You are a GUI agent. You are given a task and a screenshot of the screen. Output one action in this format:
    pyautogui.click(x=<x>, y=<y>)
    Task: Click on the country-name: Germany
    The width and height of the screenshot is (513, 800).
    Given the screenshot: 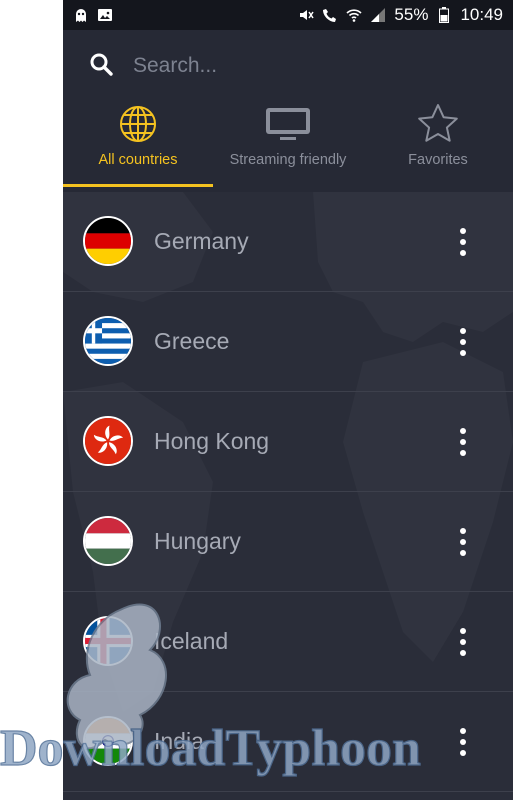 What is the action you would take?
    pyautogui.click(x=201, y=241)
    